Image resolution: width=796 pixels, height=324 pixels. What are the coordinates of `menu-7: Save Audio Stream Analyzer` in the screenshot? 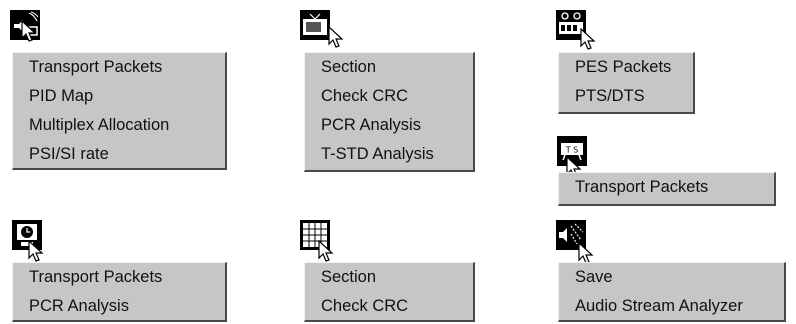 It's located at (672, 292).